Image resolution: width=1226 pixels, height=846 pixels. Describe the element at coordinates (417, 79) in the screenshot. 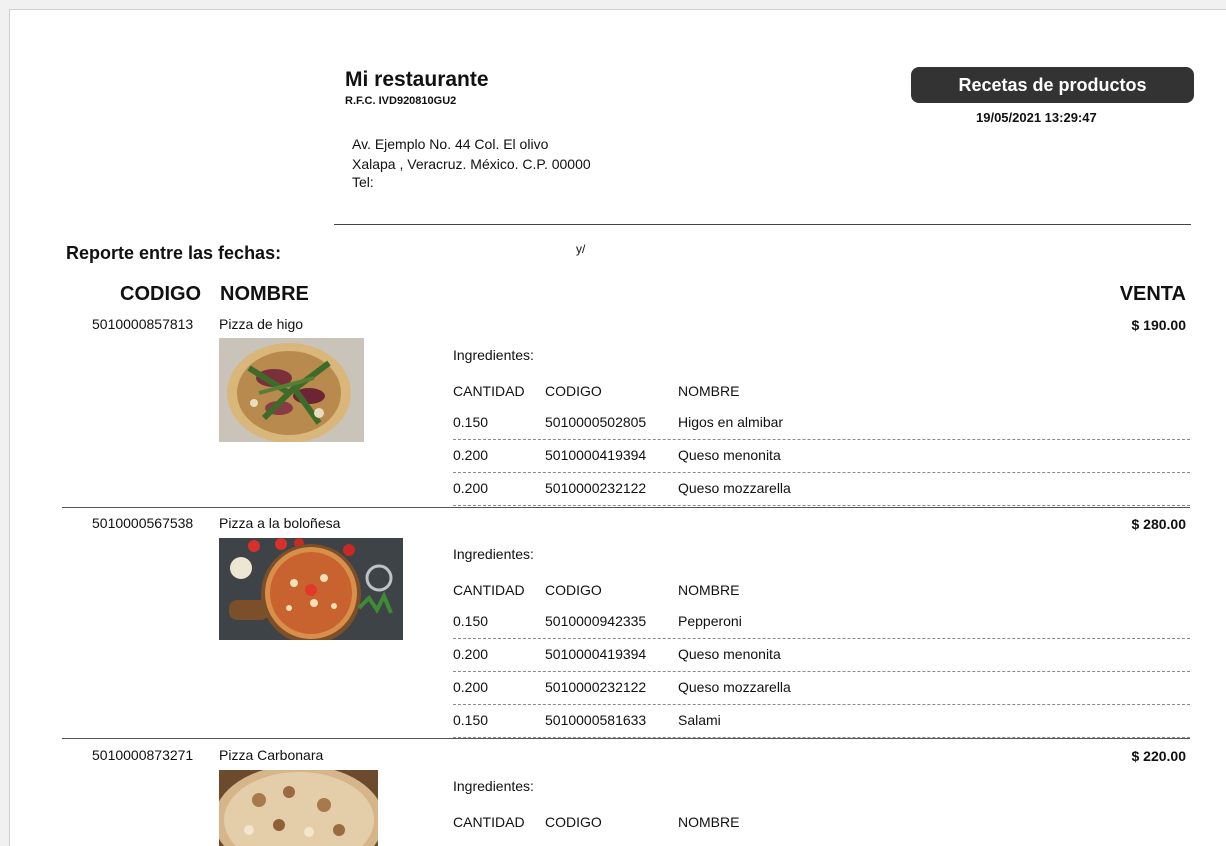

I see `company-name: Mi restaurante` at that location.